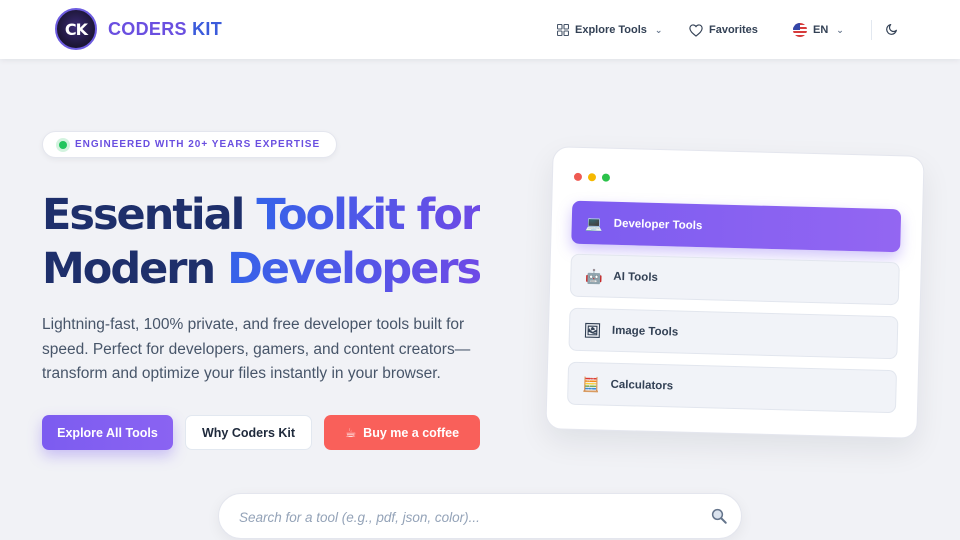 The image size is (960, 540). What do you see at coordinates (645, 331) in the screenshot?
I see `category-label: Image Tools` at bounding box center [645, 331].